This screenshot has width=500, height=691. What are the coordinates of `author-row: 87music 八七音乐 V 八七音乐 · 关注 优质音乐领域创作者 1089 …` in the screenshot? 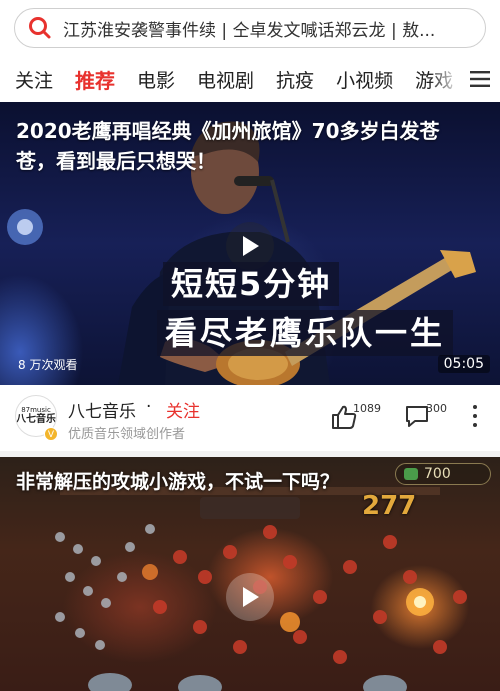 It's located at (250, 418).